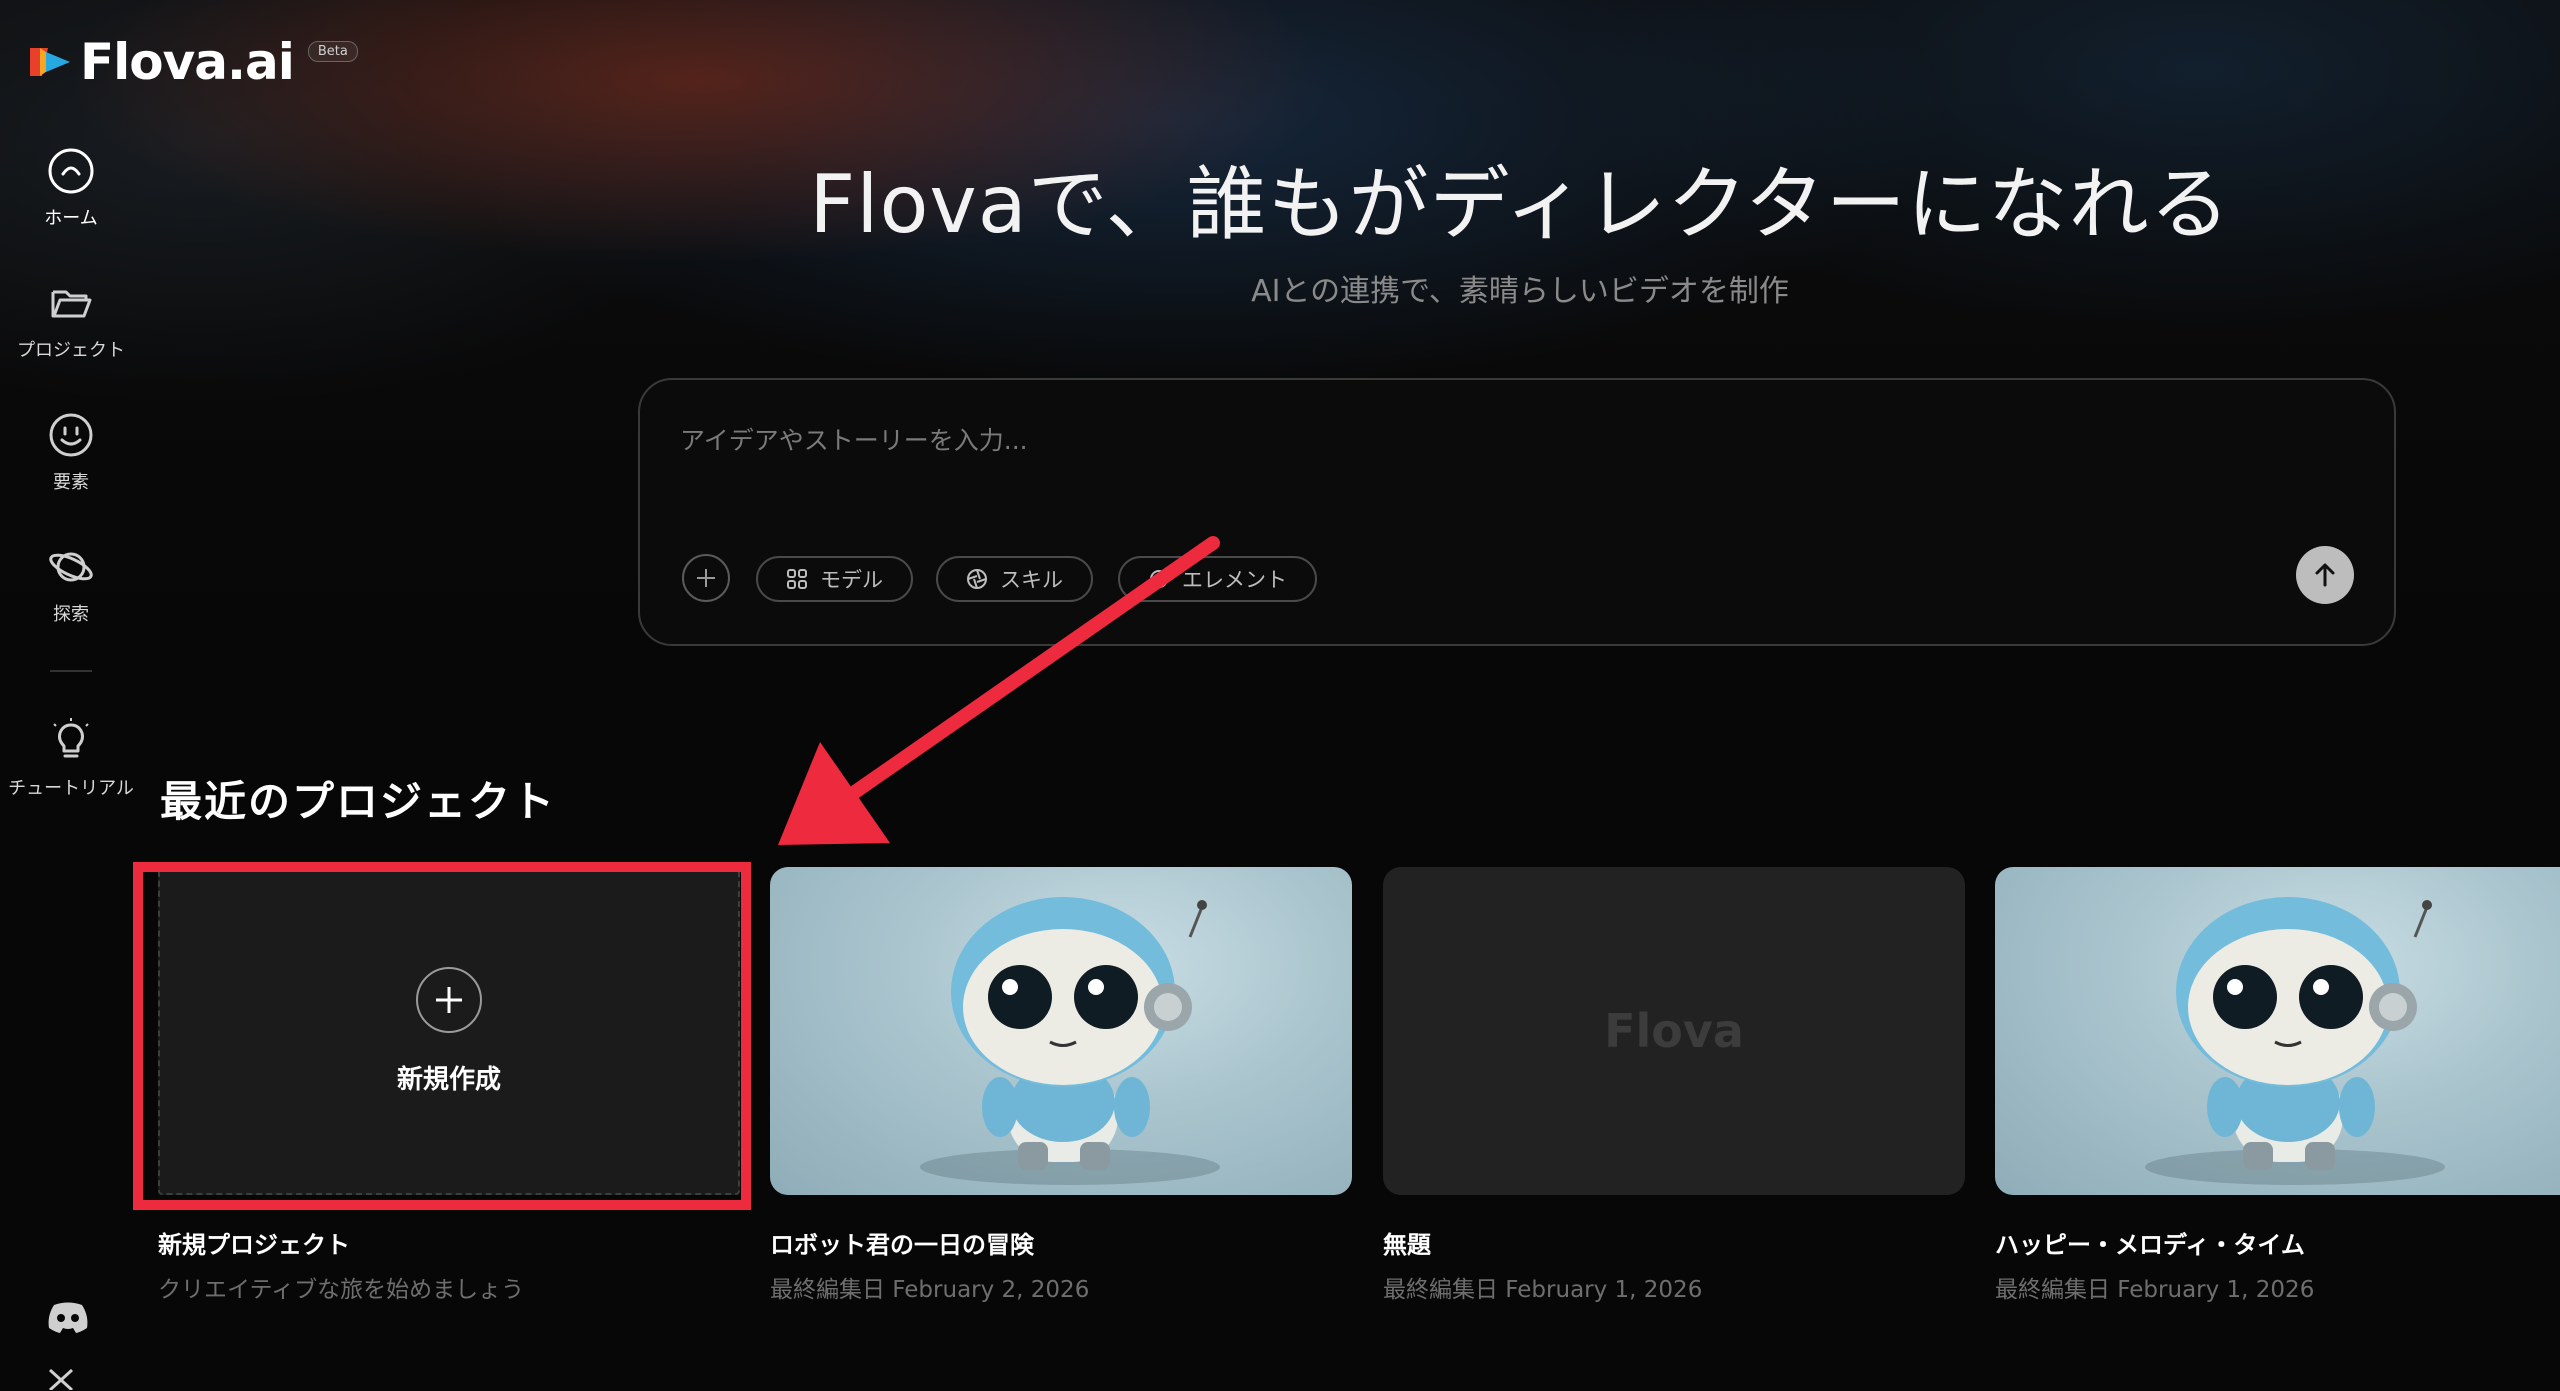 The height and width of the screenshot is (1391, 2560). I want to click on discord-icon, so click(68, 1317).